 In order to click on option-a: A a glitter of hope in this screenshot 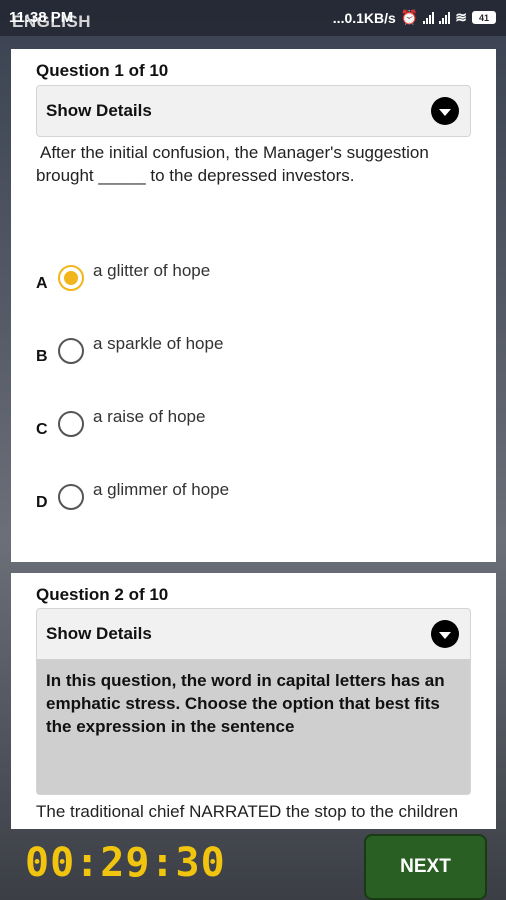, I will do `click(253, 281)`.